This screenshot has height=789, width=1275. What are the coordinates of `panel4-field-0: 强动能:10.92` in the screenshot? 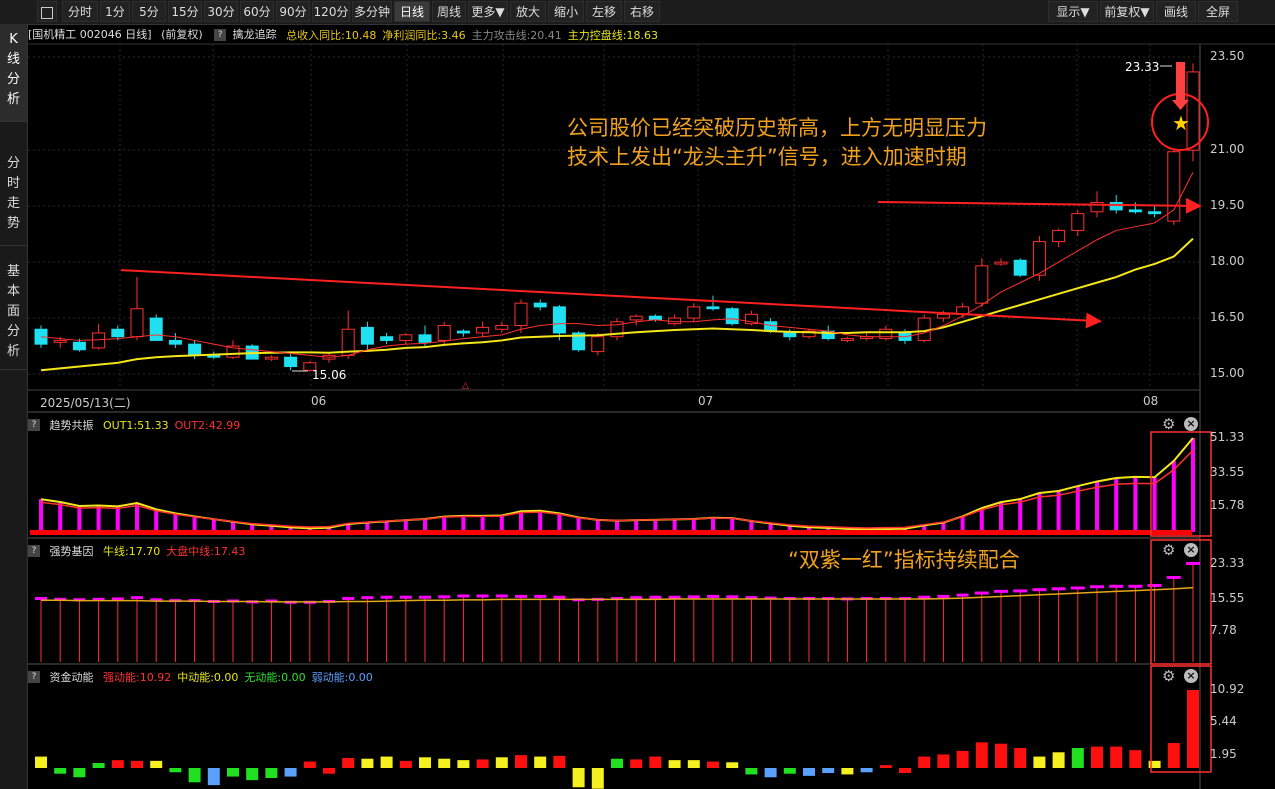 It's located at (137, 677).